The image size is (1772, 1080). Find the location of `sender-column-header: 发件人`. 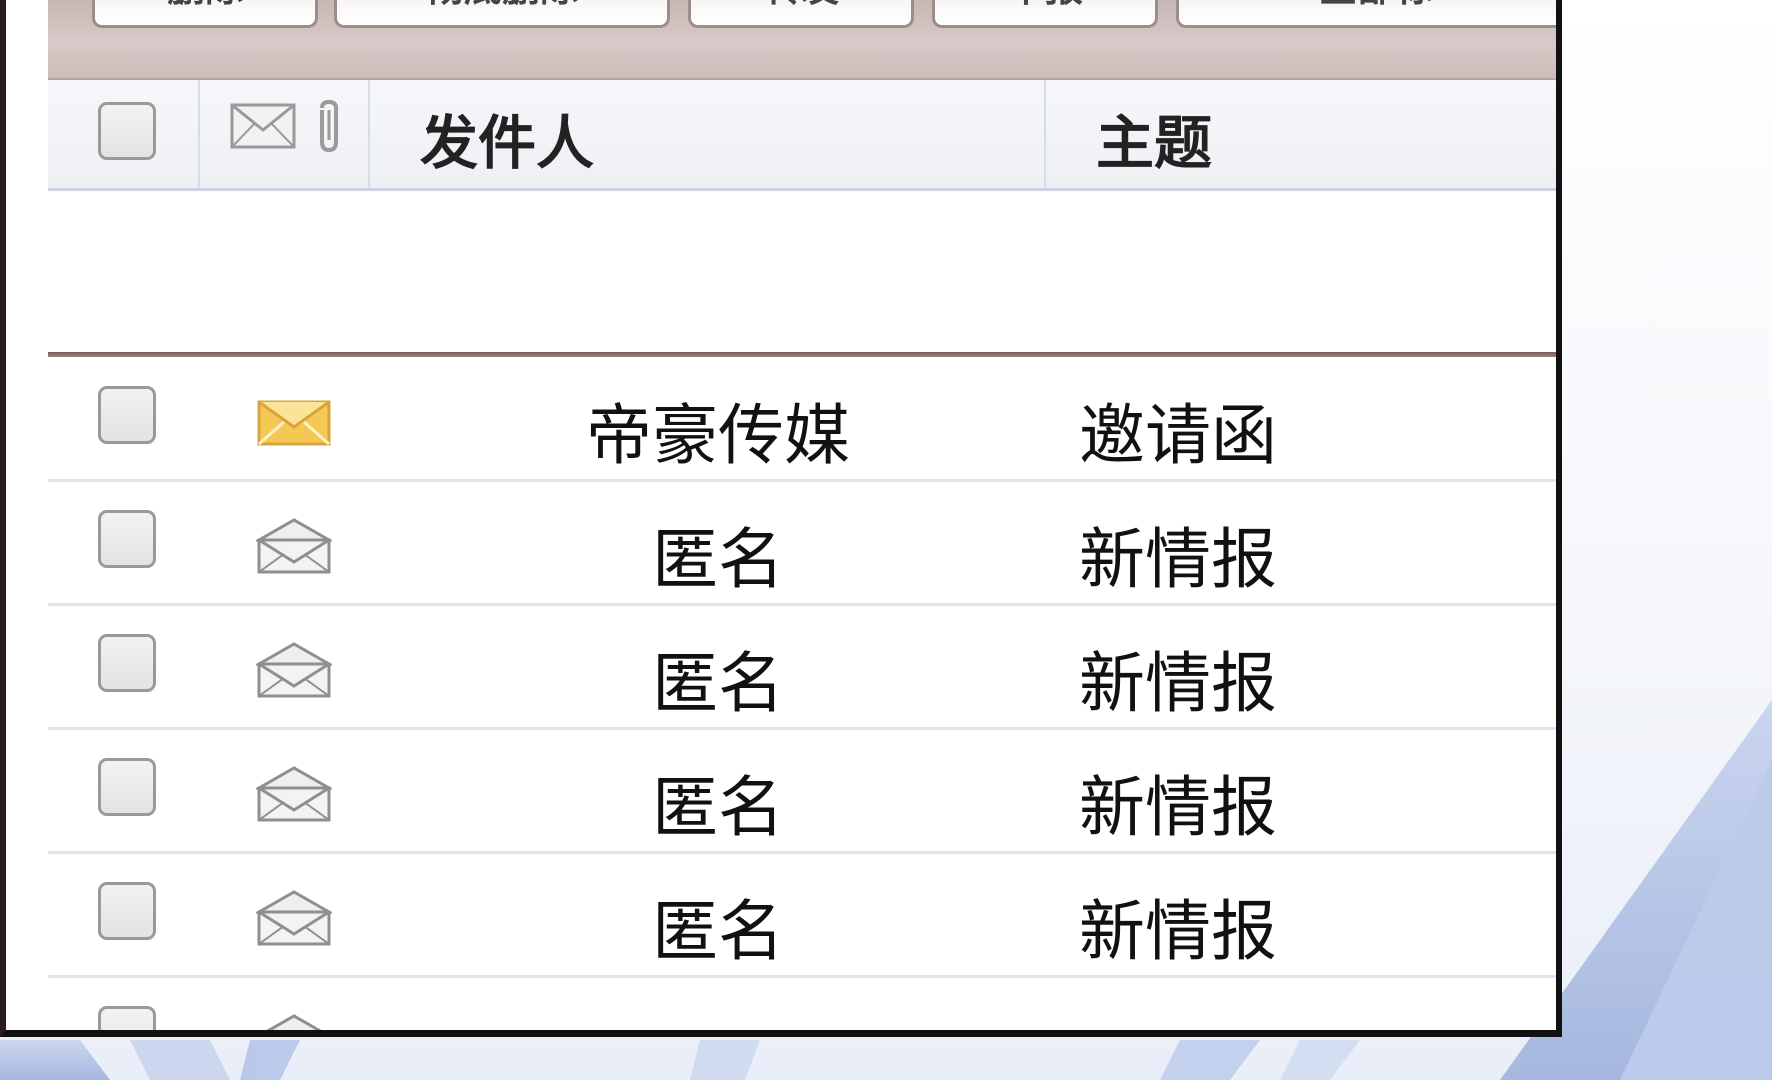

sender-column-header: 发件人 is located at coordinates (507, 138).